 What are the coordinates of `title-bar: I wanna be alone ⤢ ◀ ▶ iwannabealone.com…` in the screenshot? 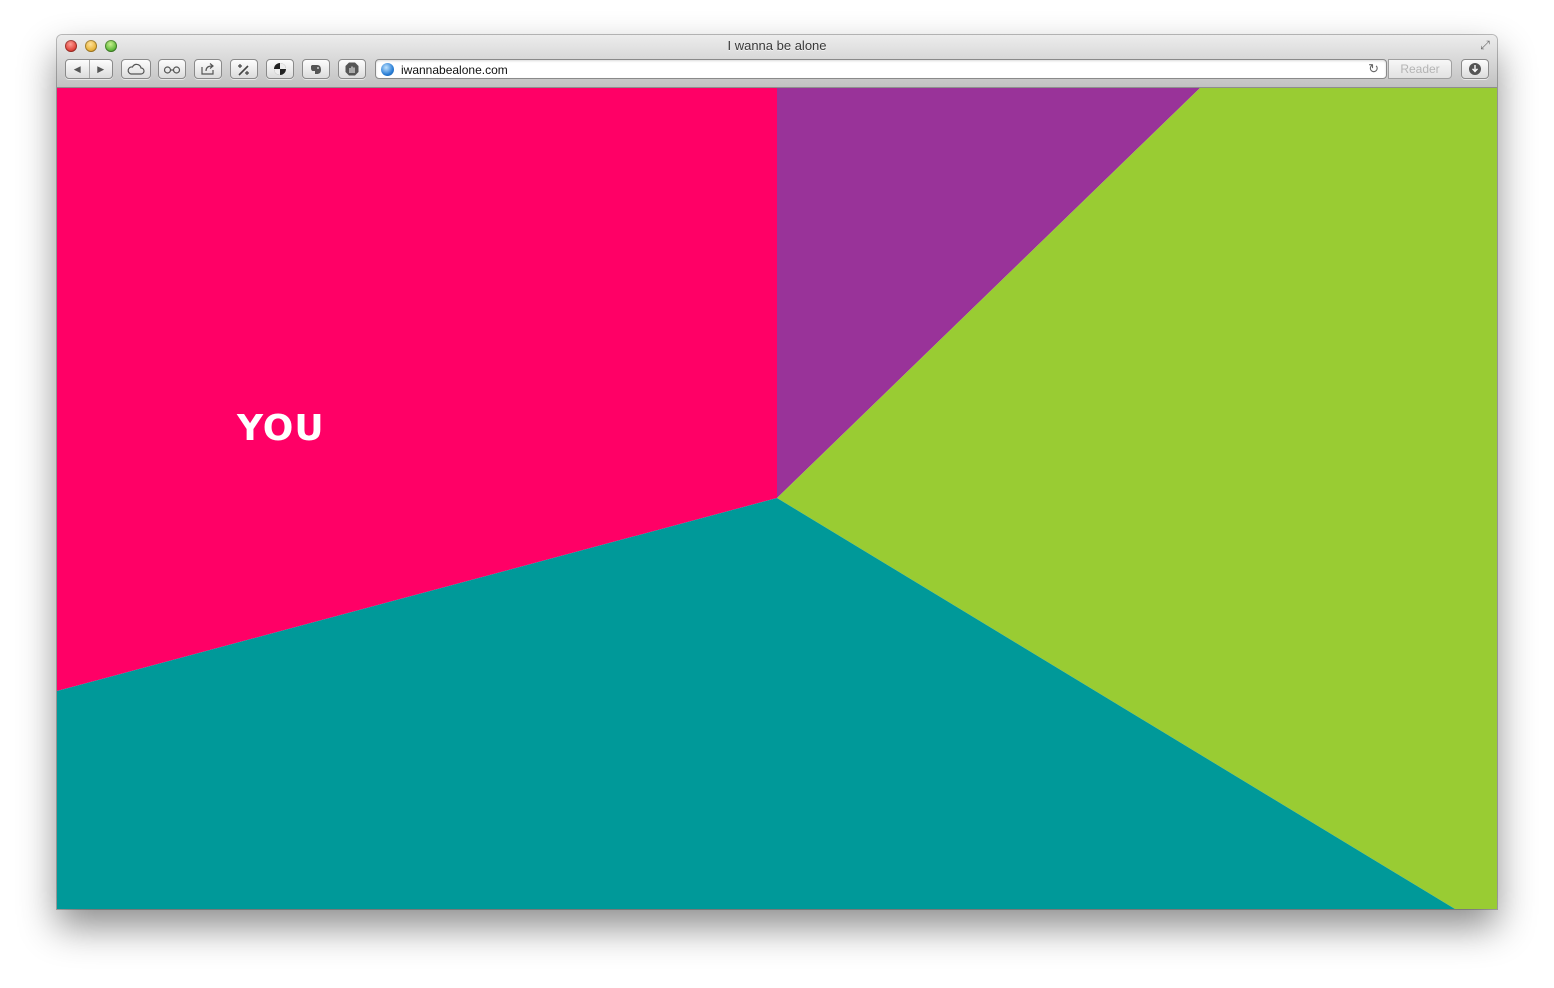 It's located at (777, 61).